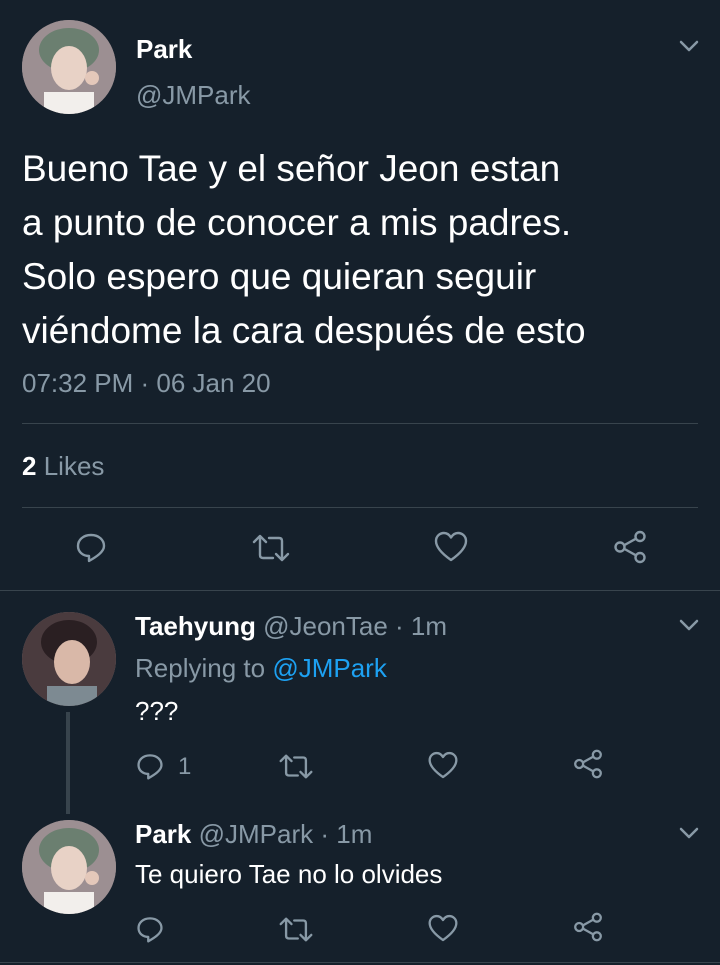 The height and width of the screenshot is (965, 720). Describe the element at coordinates (200, 668) in the screenshot. I see `replying-to-label: Replying to` at that location.